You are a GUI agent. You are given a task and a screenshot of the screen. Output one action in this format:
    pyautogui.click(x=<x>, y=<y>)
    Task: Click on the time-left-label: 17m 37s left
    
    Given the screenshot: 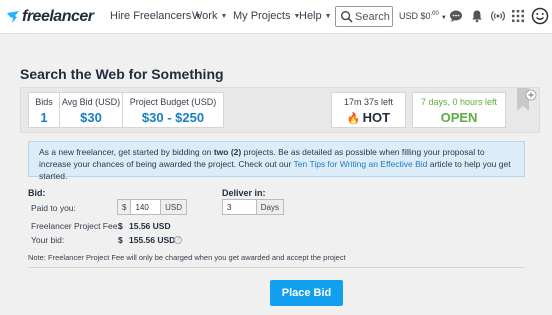 What is the action you would take?
    pyautogui.click(x=368, y=102)
    